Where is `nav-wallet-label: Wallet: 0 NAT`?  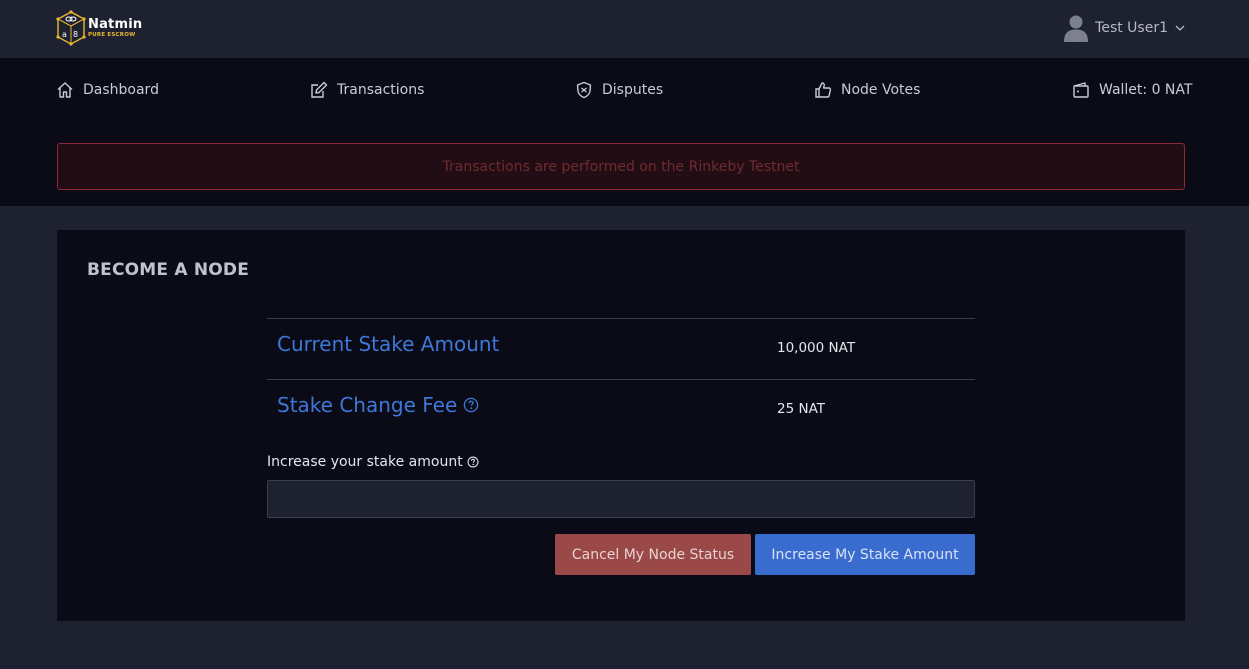 nav-wallet-label: Wallet: 0 NAT is located at coordinates (1146, 90).